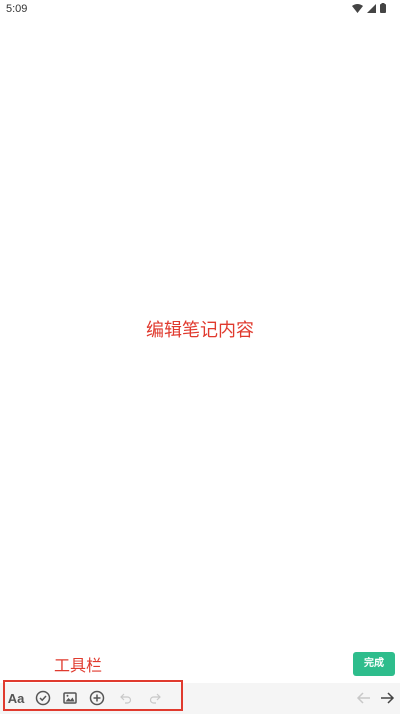  Describe the element at coordinates (70, 698) in the screenshot. I see `image-icon` at that location.